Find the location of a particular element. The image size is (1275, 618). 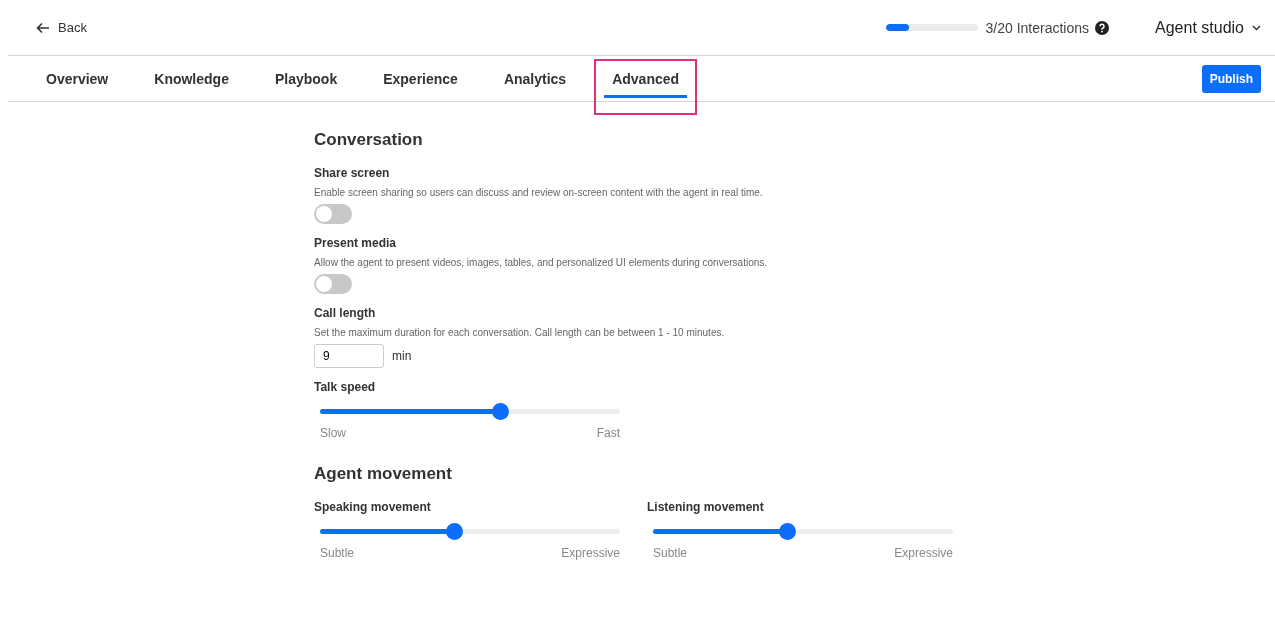

unit-label: min is located at coordinates (402, 356).